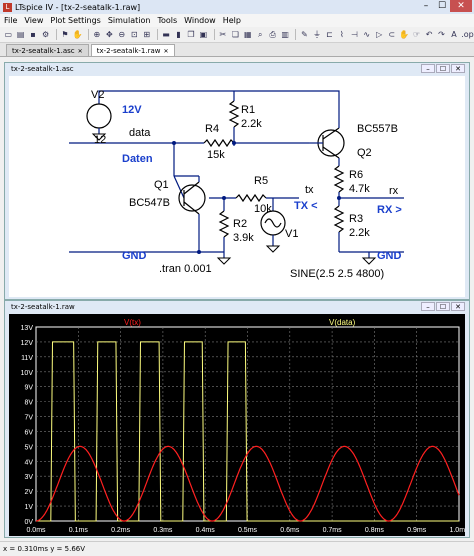 The height and width of the screenshot is (556, 474). What do you see at coordinates (20, 34) in the screenshot?
I see `open-file-icon: ▤` at bounding box center [20, 34].